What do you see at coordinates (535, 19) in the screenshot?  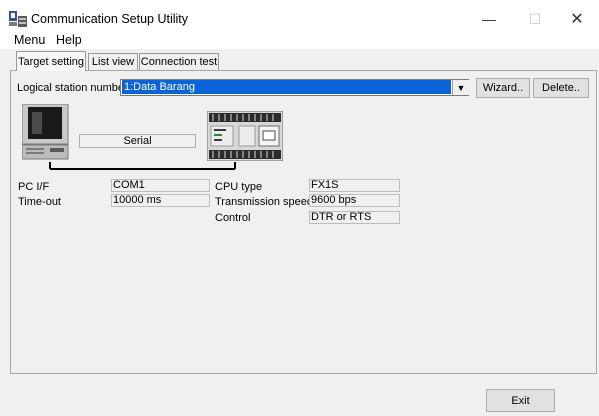 I see `maximize-button: ☐` at bounding box center [535, 19].